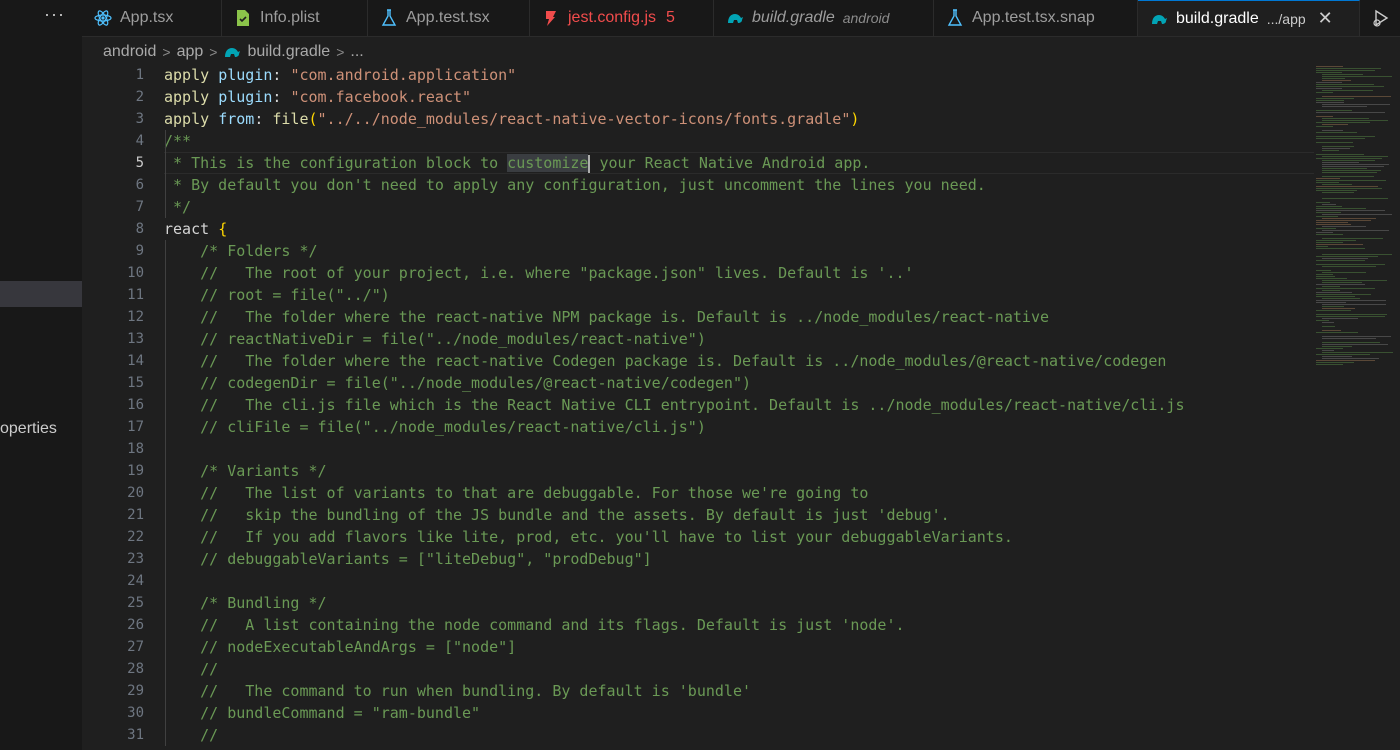 The width and height of the screenshot is (1400, 750). What do you see at coordinates (135, 625) in the screenshot?
I see `line-number: 26` at bounding box center [135, 625].